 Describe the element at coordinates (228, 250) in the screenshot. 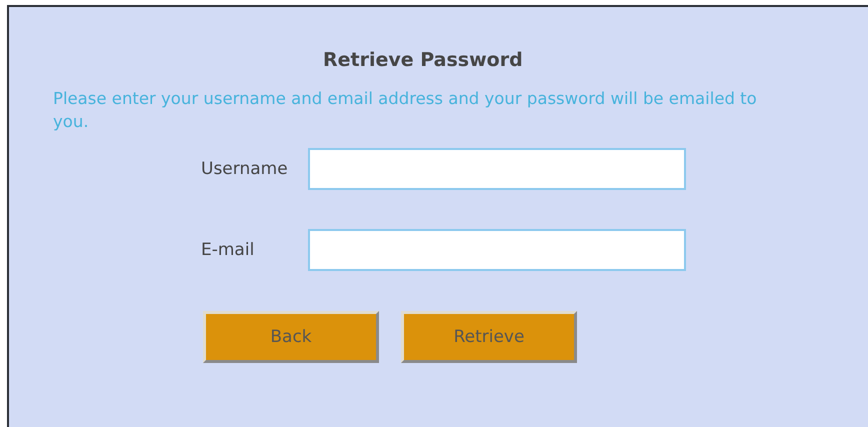

I see `field-label: E-mail` at that location.